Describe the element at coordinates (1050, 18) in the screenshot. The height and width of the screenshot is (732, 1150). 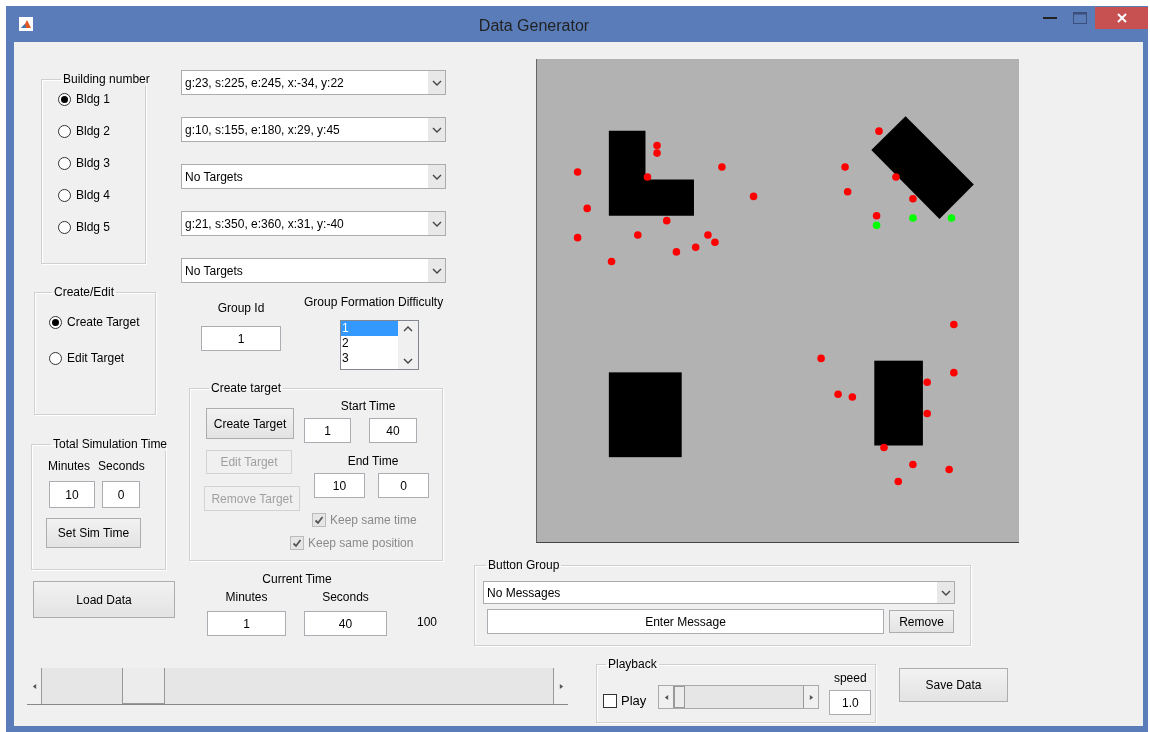
I see `minimize-icon` at that location.